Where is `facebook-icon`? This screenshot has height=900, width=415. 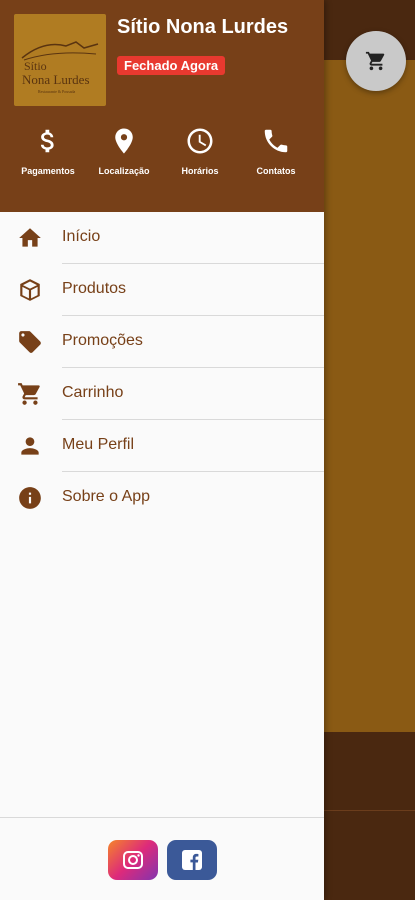 facebook-icon is located at coordinates (192, 860).